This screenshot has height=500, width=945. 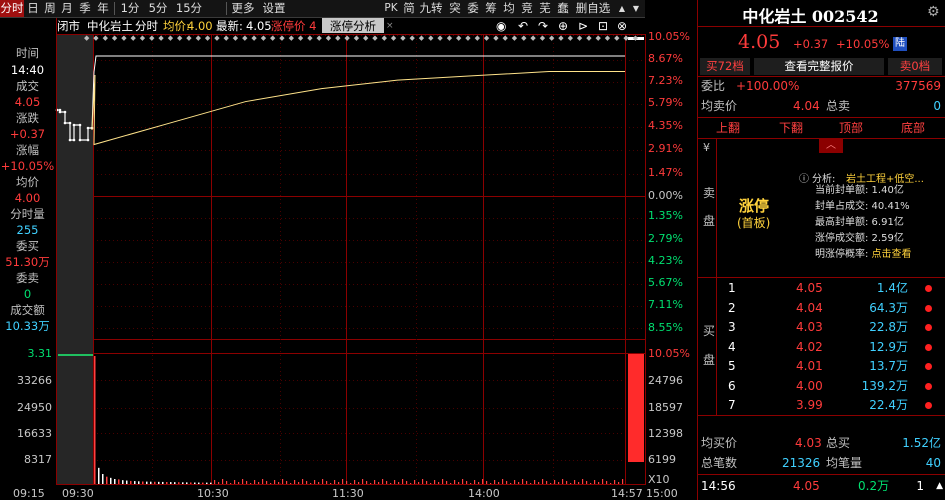 What do you see at coordinates (913, 128) in the screenshot?
I see `bottom-button: 底部` at bounding box center [913, 128].